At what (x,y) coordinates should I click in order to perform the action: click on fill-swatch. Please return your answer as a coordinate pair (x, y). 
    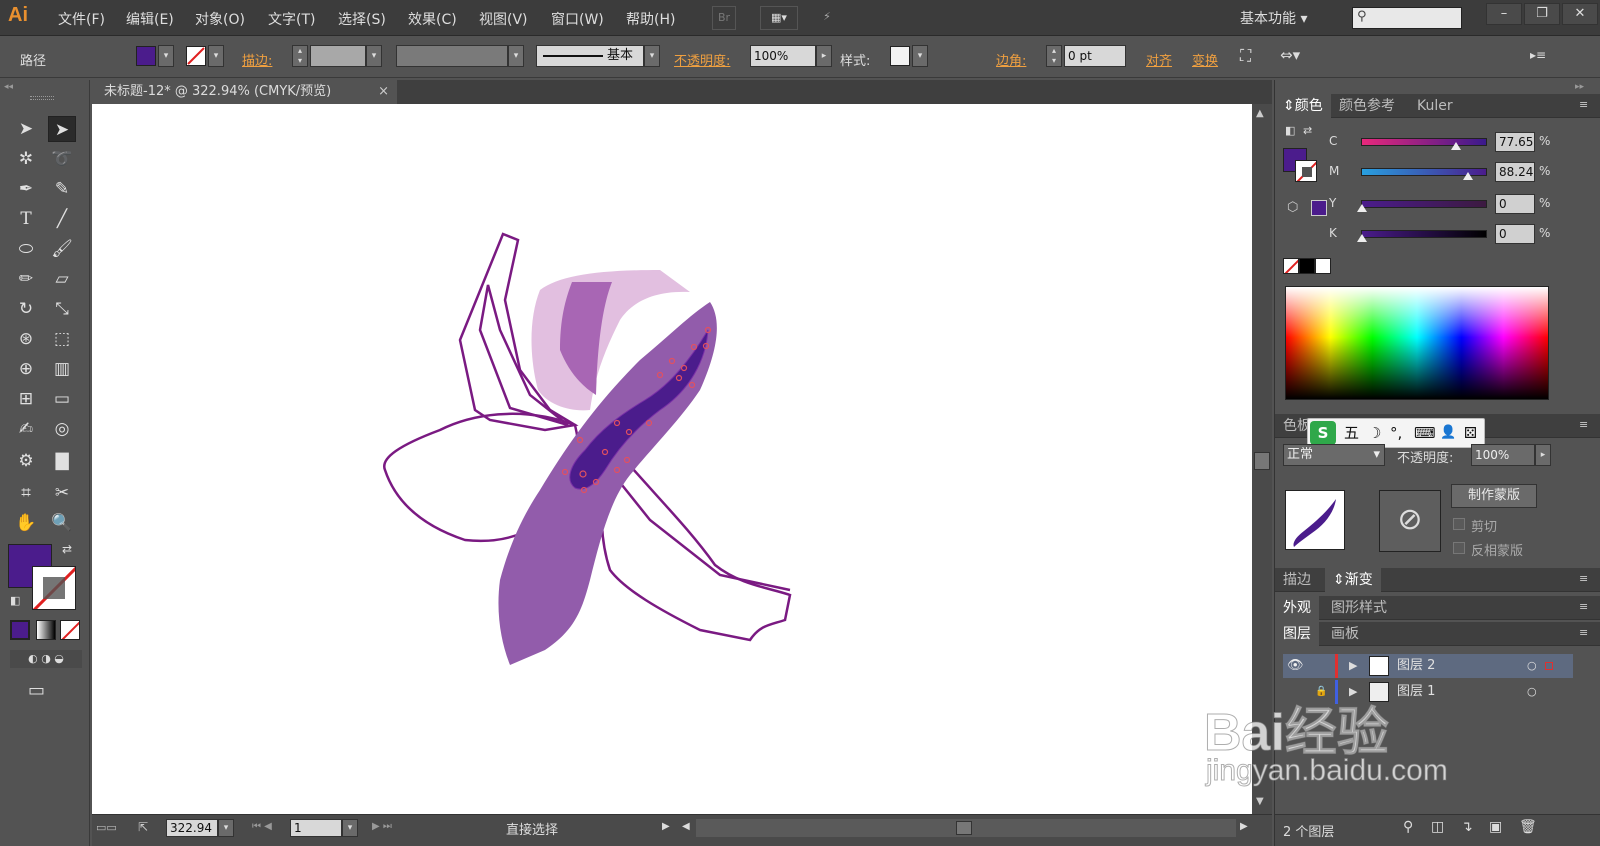
    Looking at the image, I should click on (146, 56).